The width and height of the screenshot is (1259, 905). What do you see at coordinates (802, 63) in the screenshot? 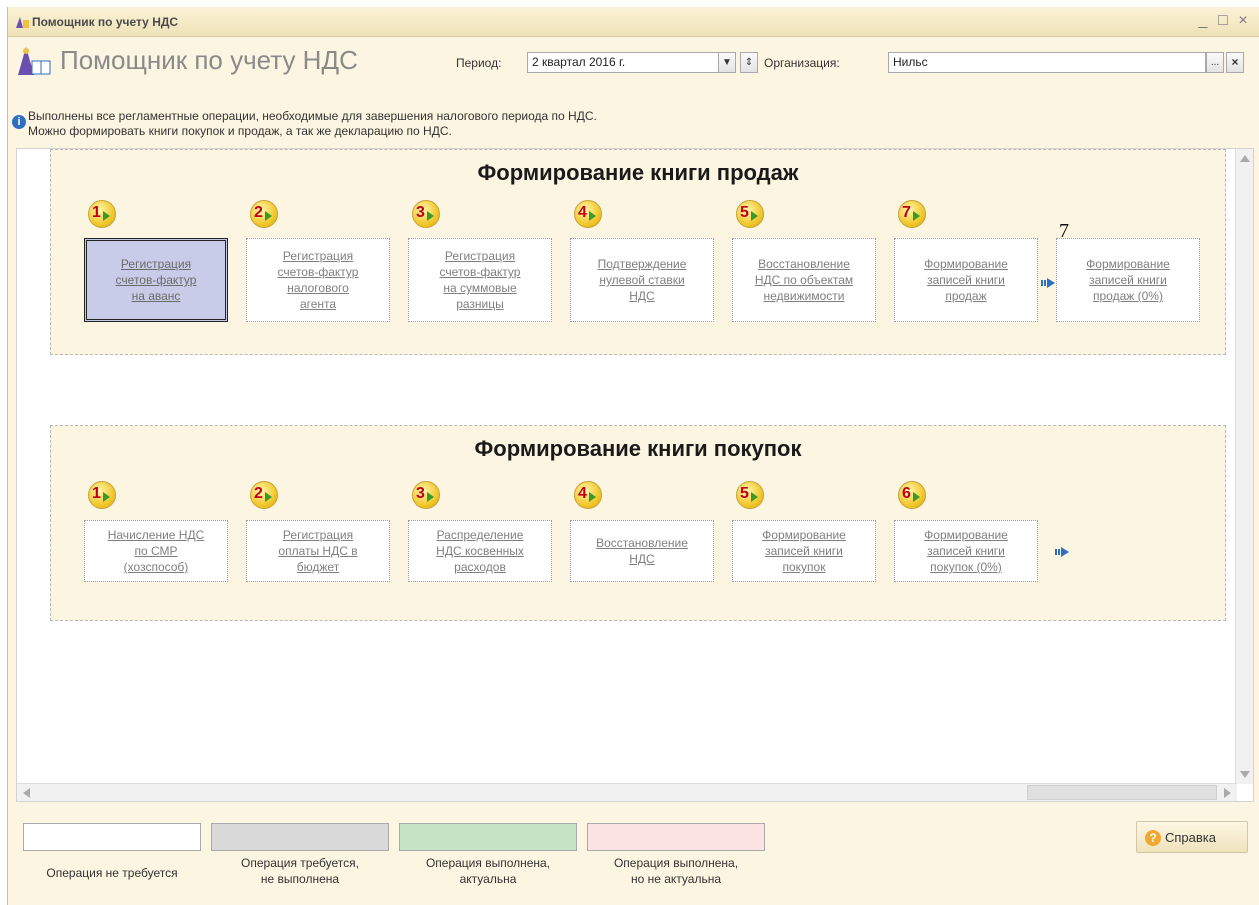
I see `organization-label: Организация:` at bounding box center [802, 63].